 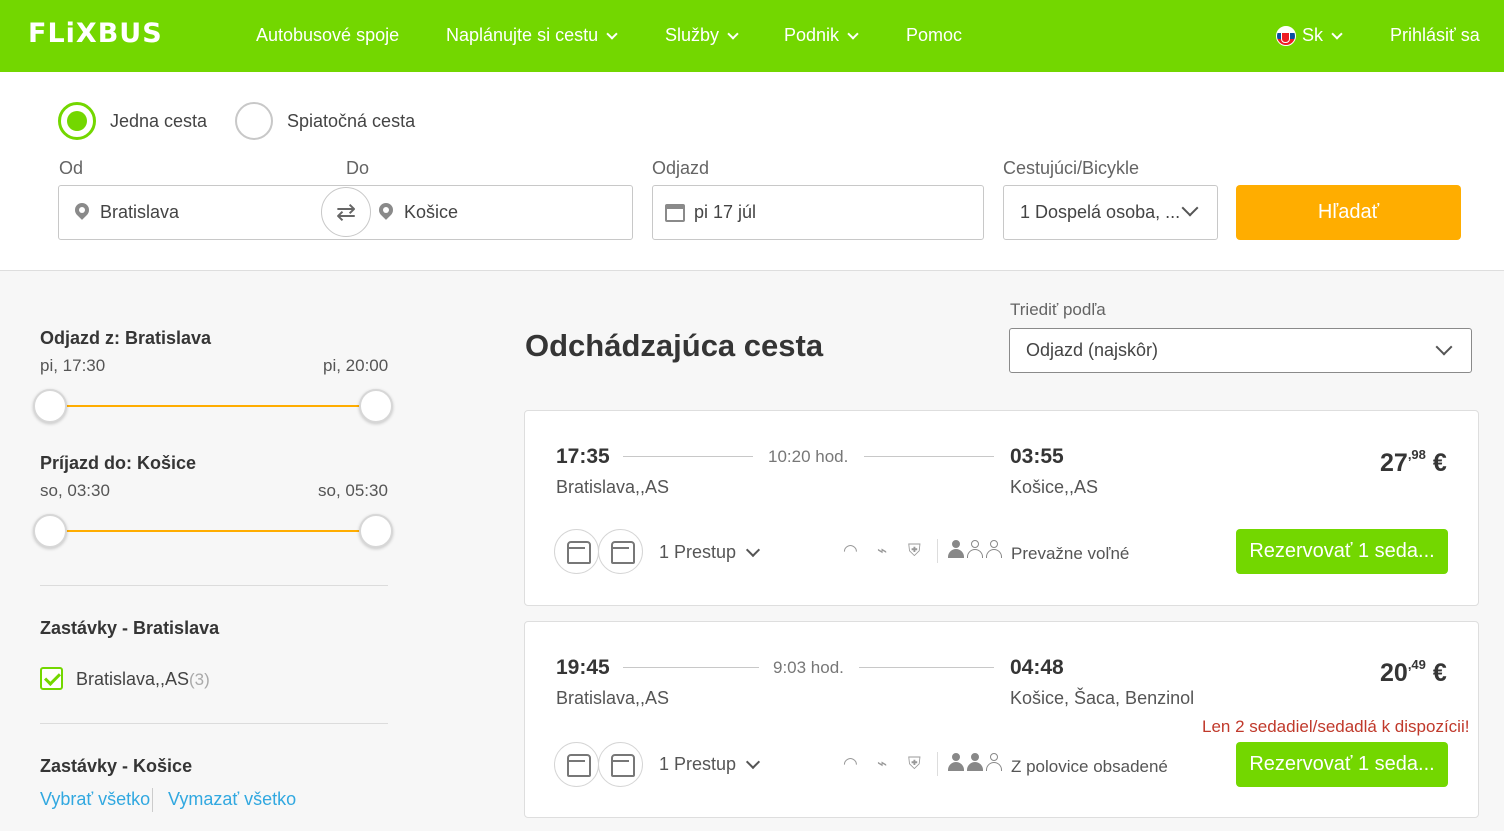 I want to click on search-button: Hľadať, so click(x=1348, y=212).